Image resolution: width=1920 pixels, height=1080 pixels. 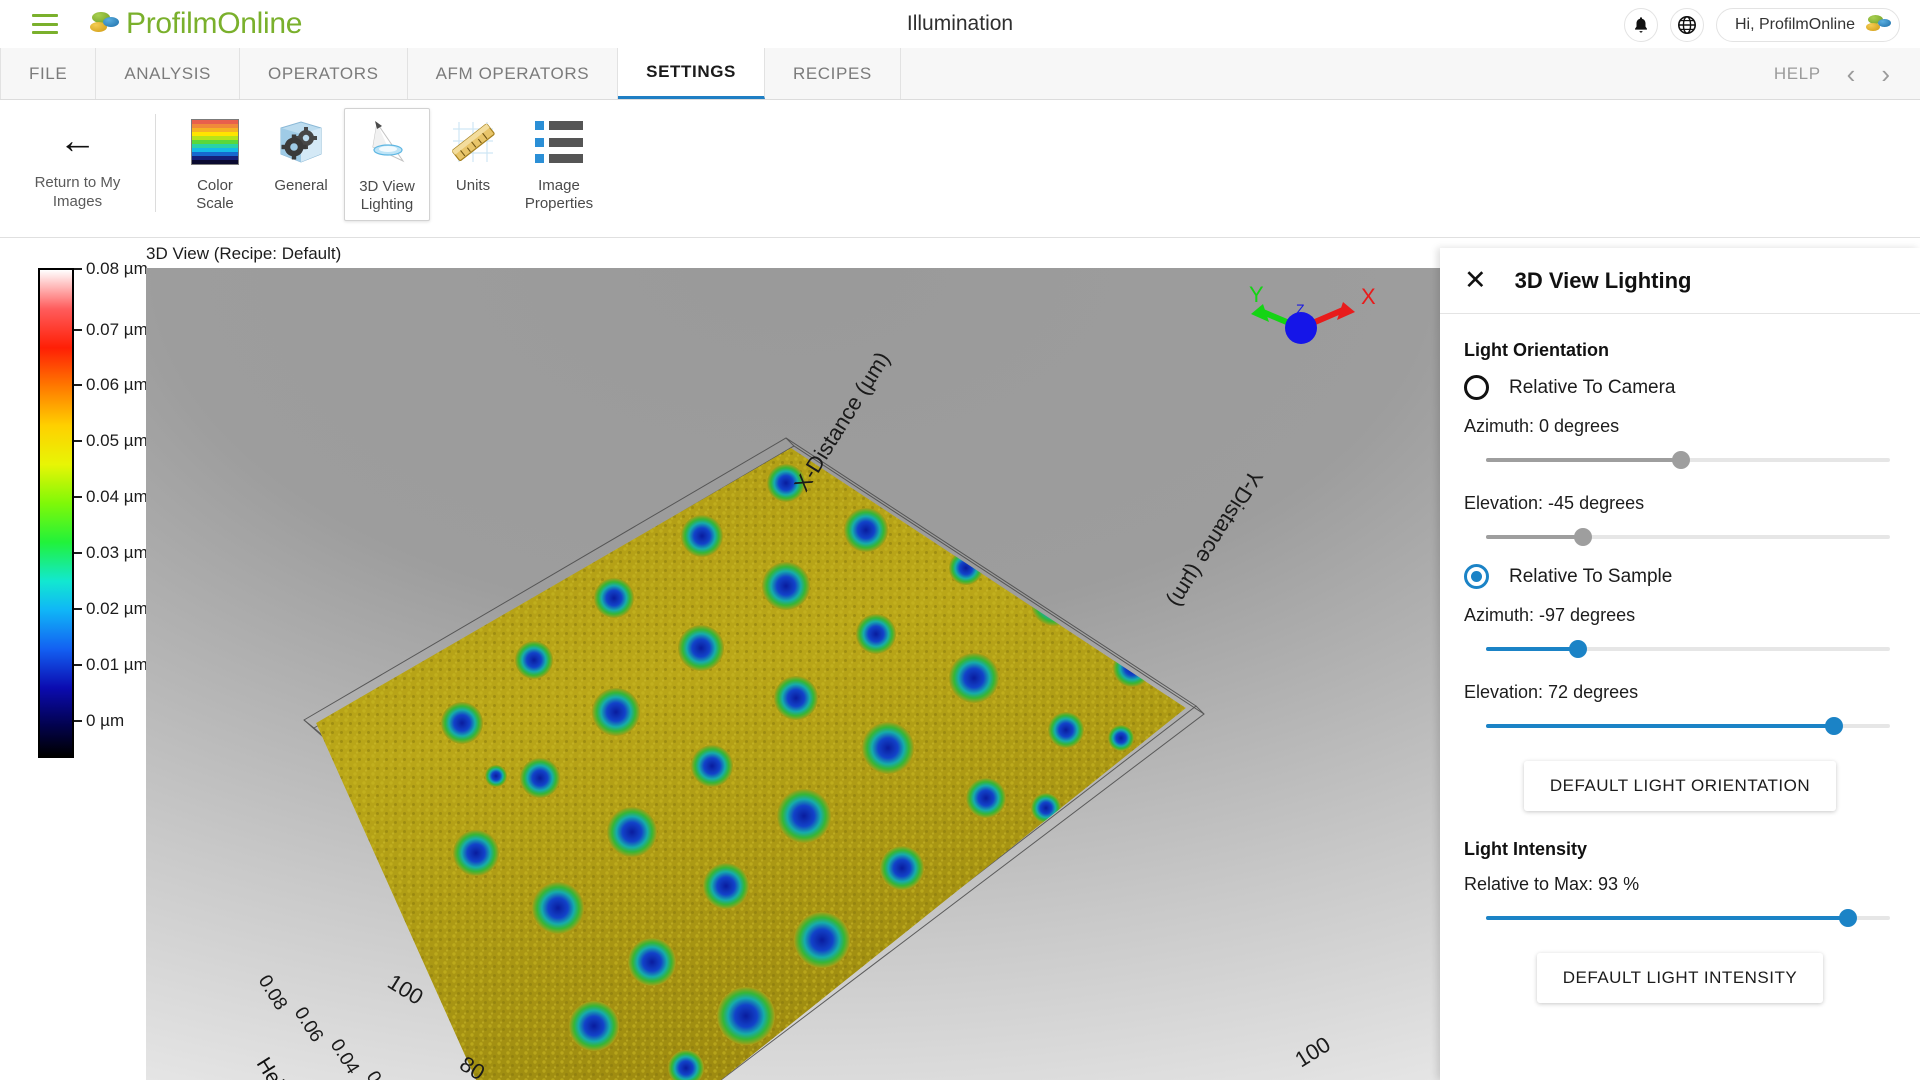 I want to click on ribbon-label-color-scale-1: Color, so click(x=215, y=185).